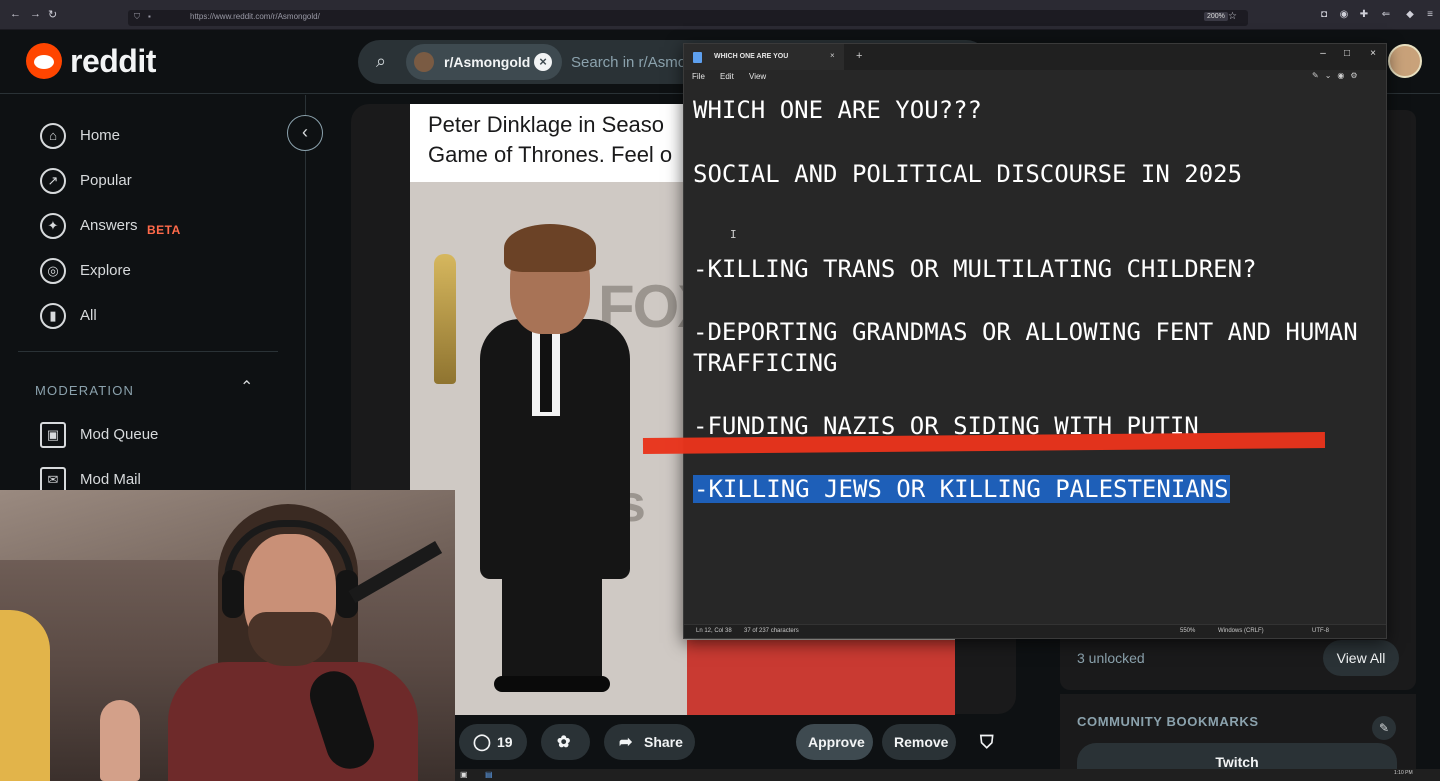 This screenshot has width=1440, height=781. Describe the element at coordinates (837, 110) in the screenshot. I see `text-line: WHICH ONE ARE YOU???` at that location.